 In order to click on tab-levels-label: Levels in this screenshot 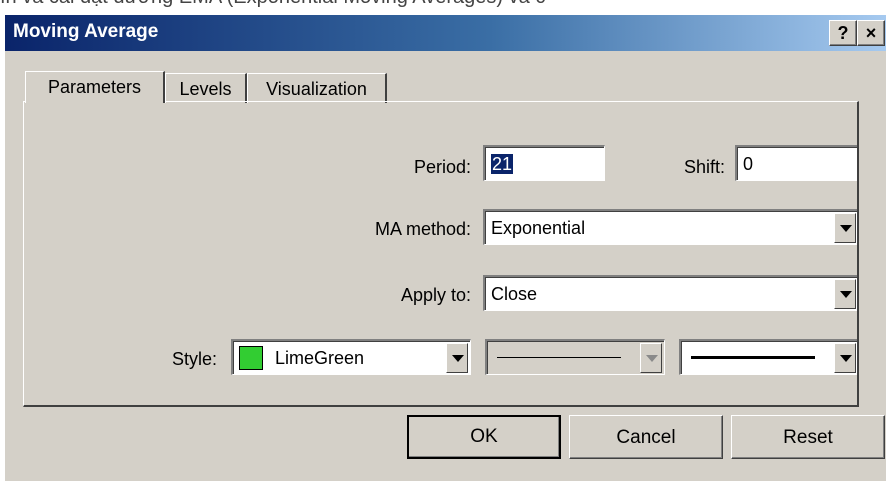, I will do `click(205, 89)`.